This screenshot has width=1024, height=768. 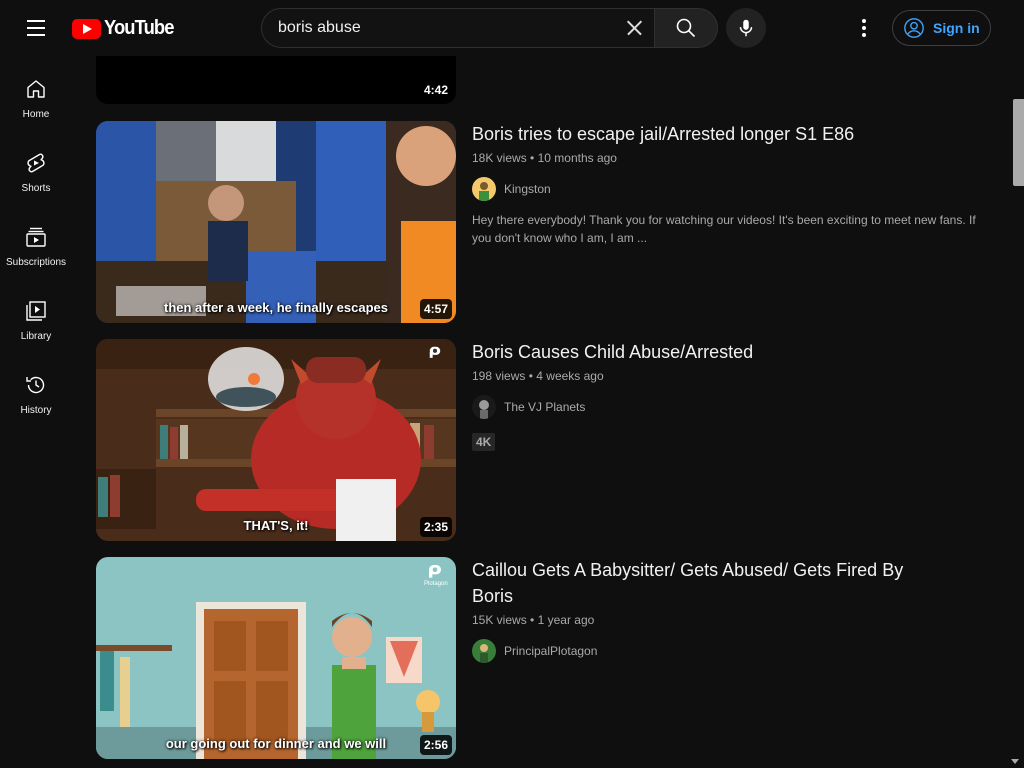 What do you see at coordinates (435, 356) in the screenshot?
I see `plotagon-logo-icon` at bounding box center [435, 356].